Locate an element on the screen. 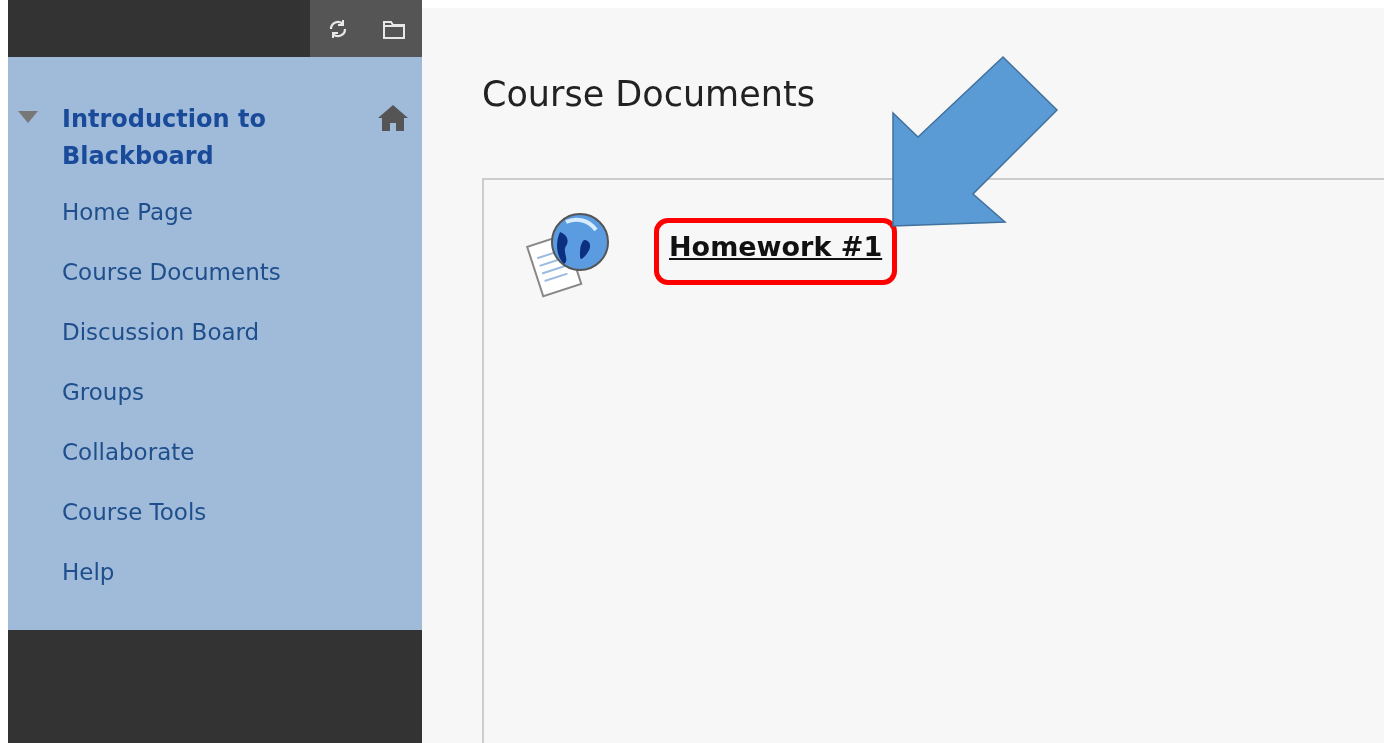 This screenshot has height=743, width=1384. sidebar-menu-link: Course Documents is located at coordinates (242, 272).